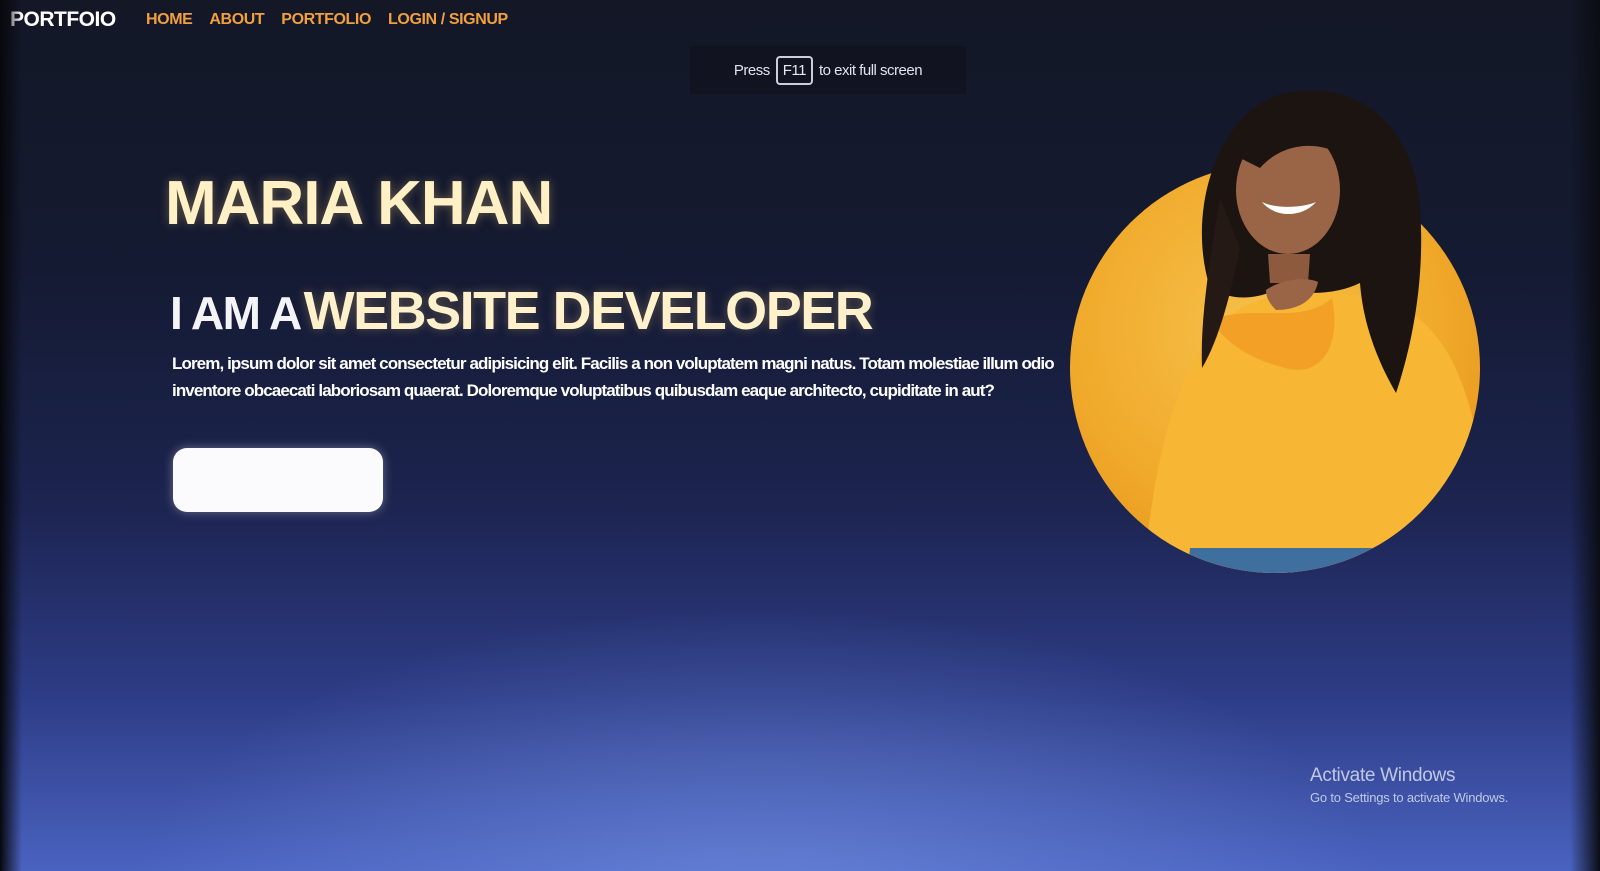 This screenshot has height=871, width=1600. Describe the element at coordinates (11, 435) in the screenshot. I see `screen-bezel-left` at that location.